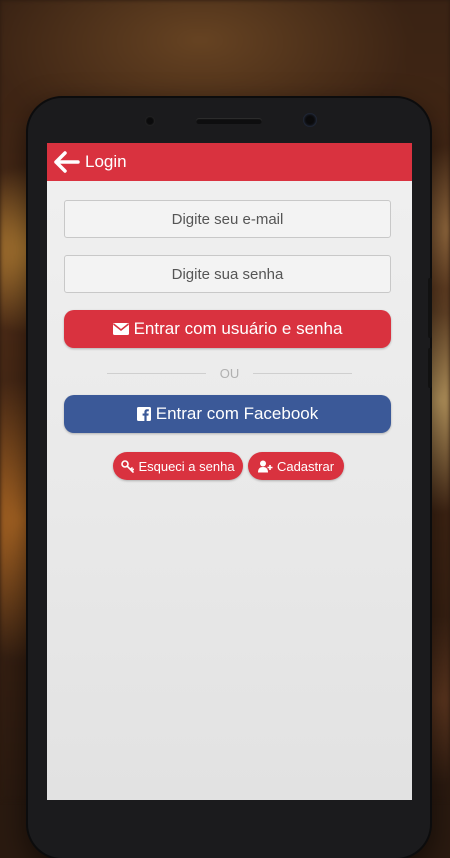 This screenshot has height=858, width=450. I want to click on front-camera-icon, so click(310, 120).